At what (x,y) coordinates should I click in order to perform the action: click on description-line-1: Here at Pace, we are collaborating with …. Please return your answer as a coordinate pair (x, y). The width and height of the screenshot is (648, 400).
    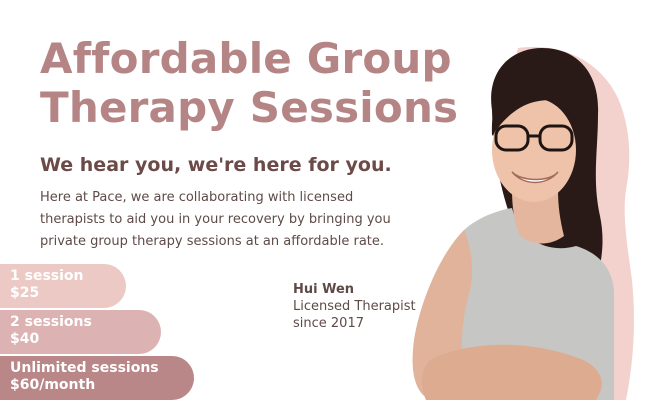
    Looking at the image, I should click on (197, 197).